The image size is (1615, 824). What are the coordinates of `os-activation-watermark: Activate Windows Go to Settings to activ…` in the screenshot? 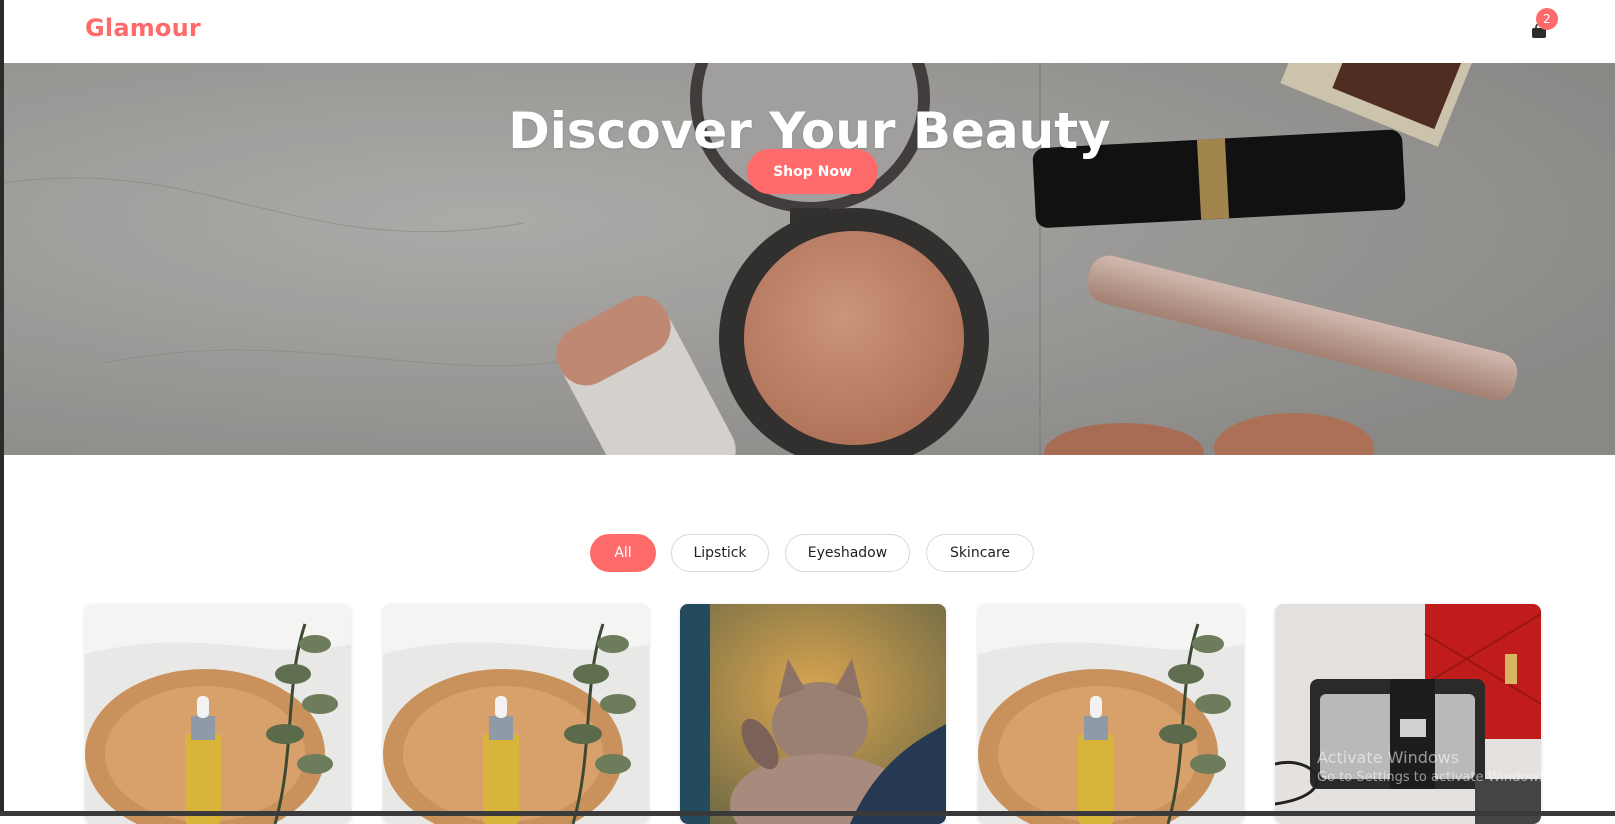 It's located at (1433, 768).